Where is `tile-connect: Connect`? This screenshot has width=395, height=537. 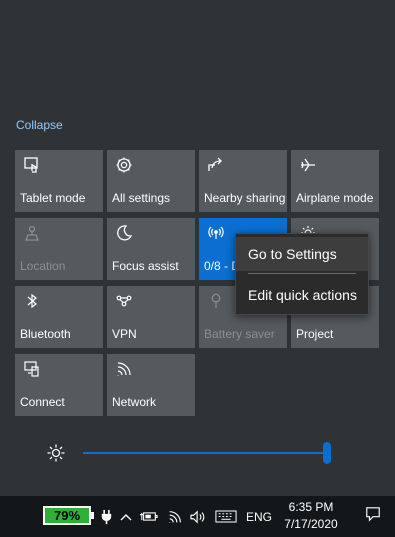
tile-connect: Connect is located at coordinates (59, 385).